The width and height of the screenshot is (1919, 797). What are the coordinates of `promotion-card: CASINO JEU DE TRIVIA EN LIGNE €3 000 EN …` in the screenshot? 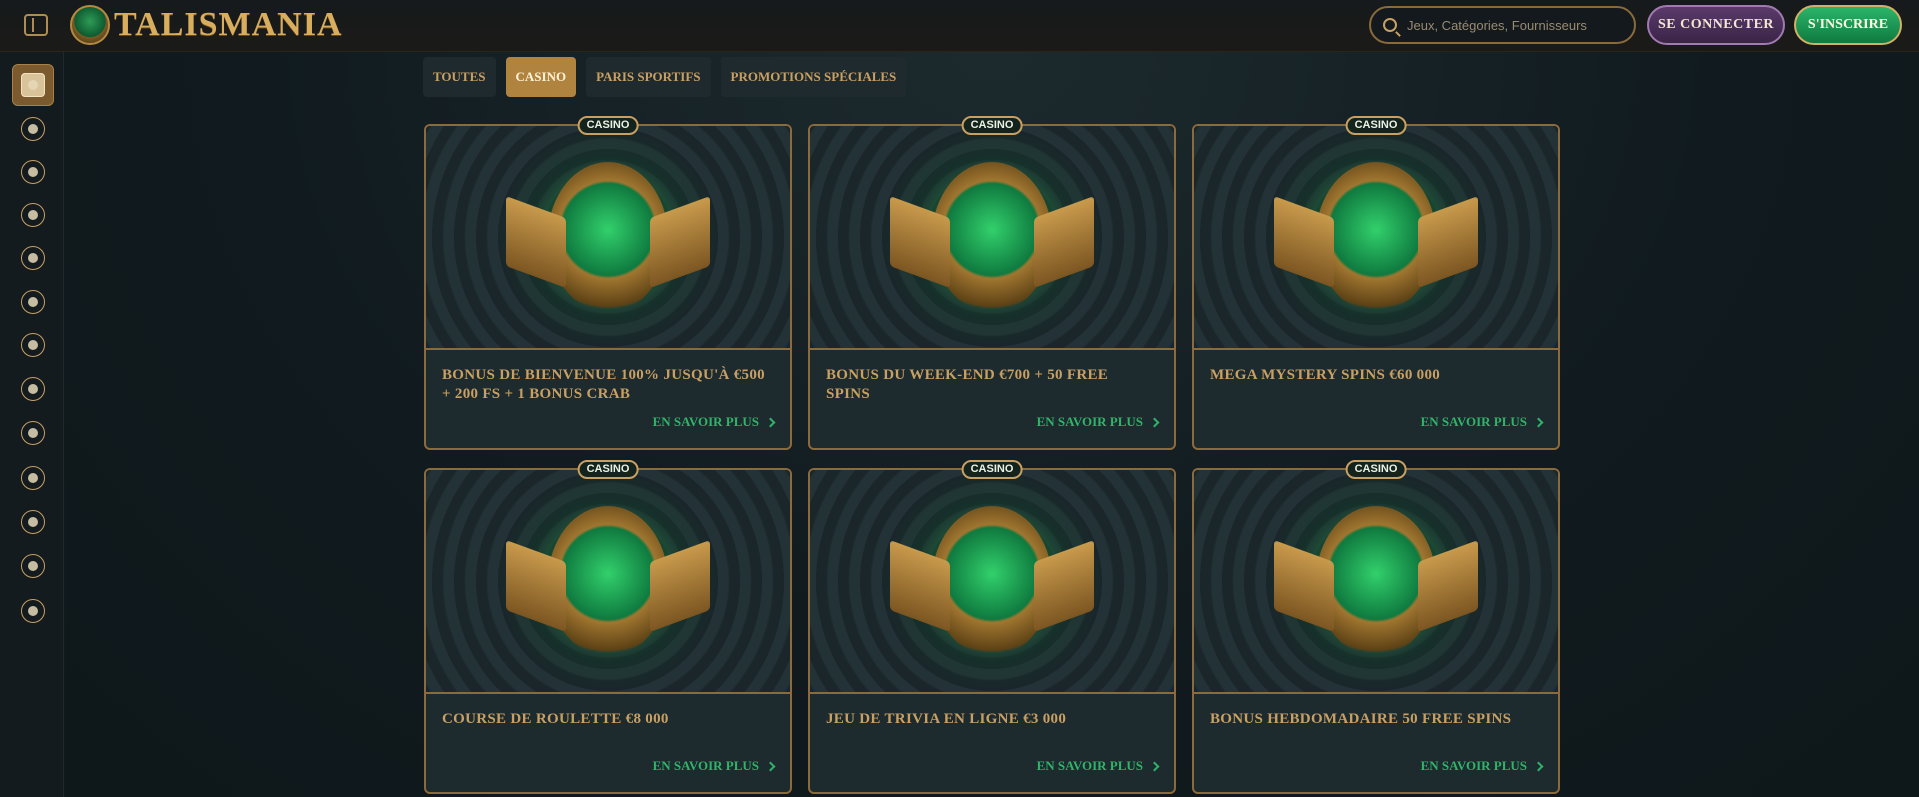 It's located at (992, 627).